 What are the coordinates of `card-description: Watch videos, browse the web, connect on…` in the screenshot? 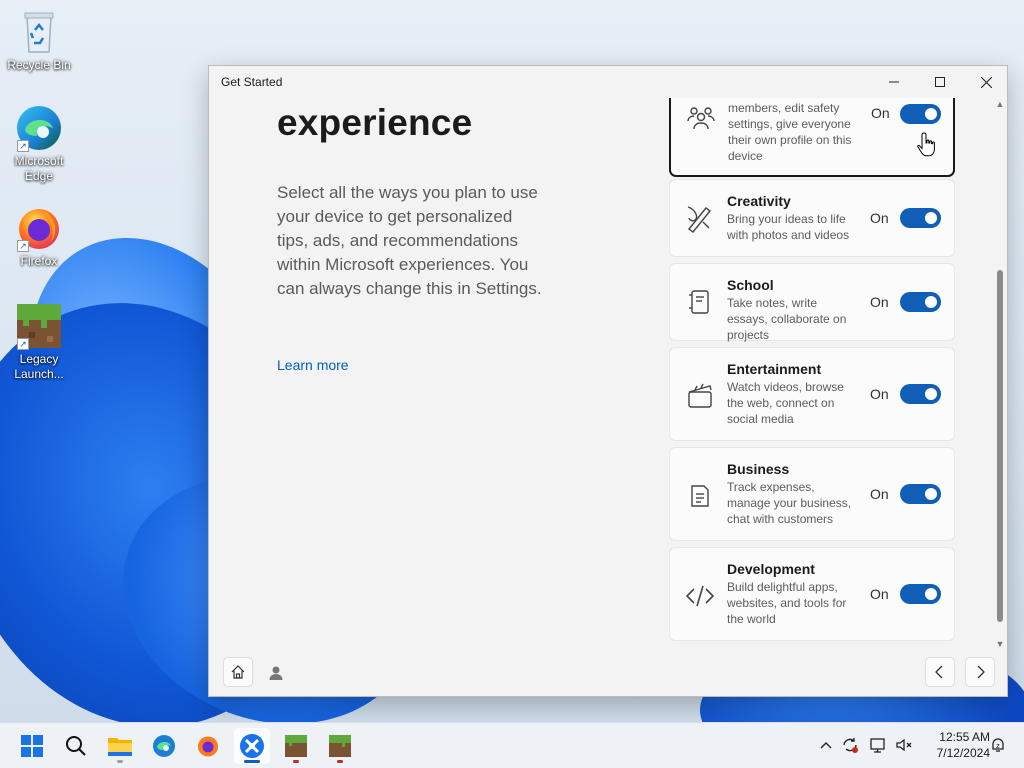 It's located at (785, 403).